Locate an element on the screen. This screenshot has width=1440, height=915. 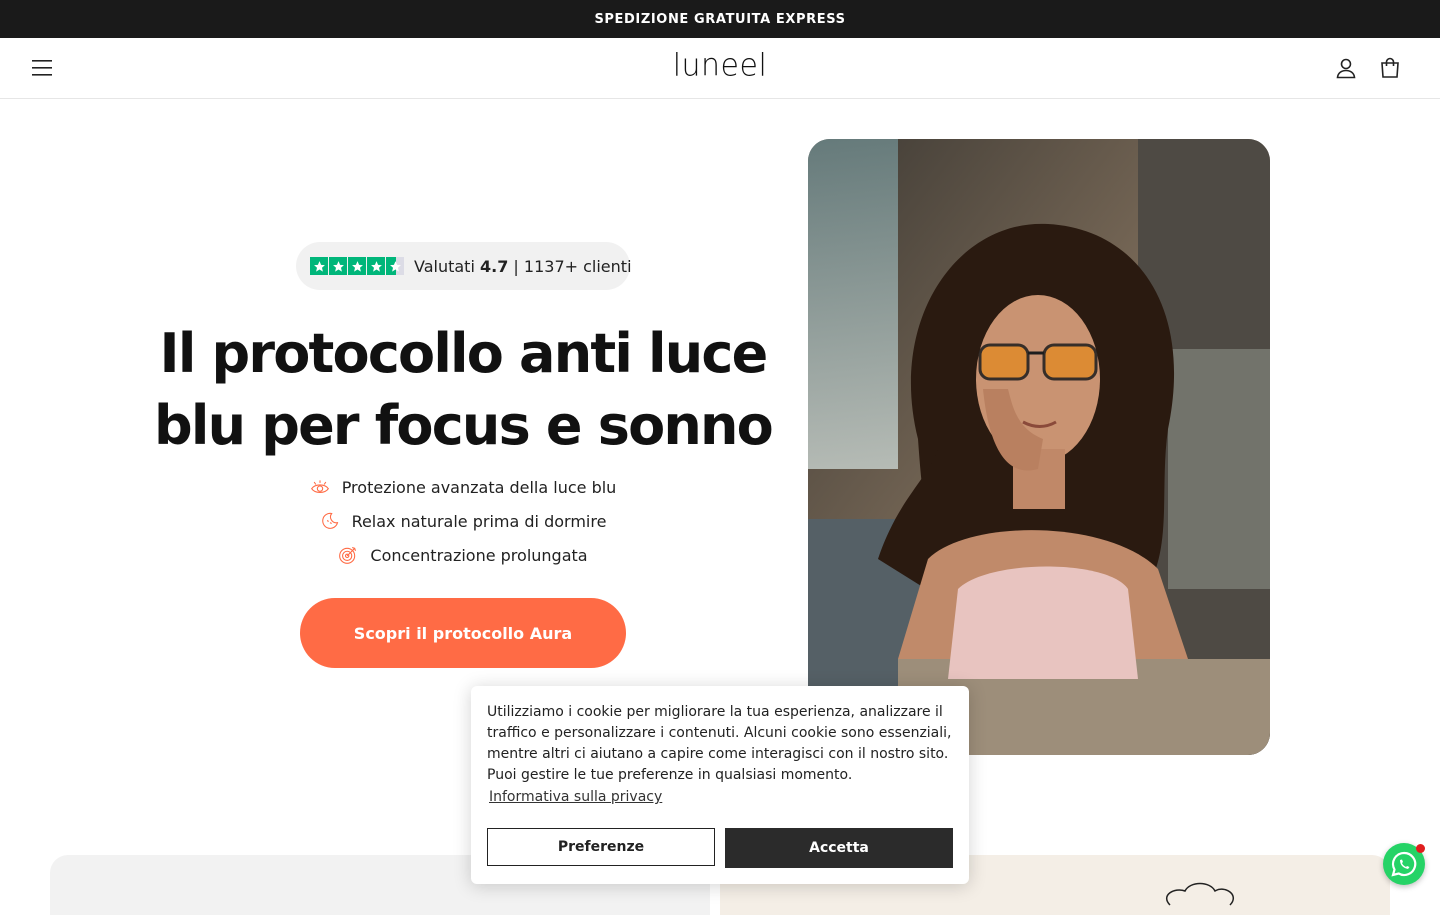
rating-score: 4.7 is located at coordinates (494, 266).